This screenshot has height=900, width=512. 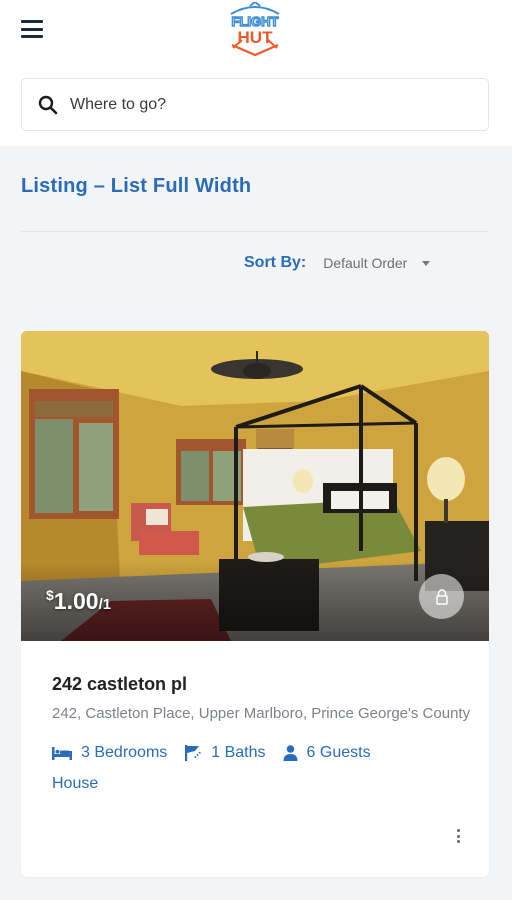 I want to click on more-options-icon, so click(x=458, y=836).